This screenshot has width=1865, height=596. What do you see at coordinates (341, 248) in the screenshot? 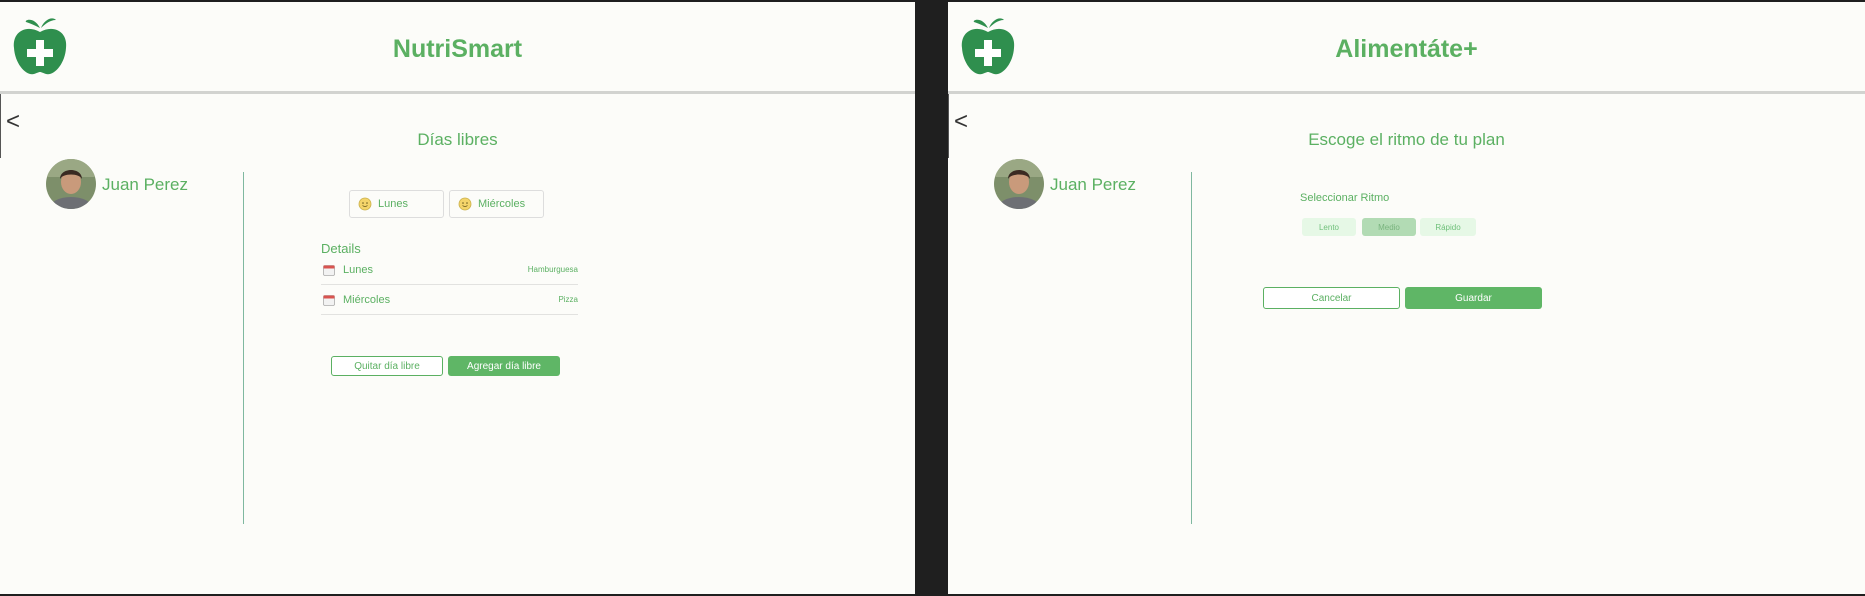
I see `details-heading: Details` at bounding box center [341, 248].